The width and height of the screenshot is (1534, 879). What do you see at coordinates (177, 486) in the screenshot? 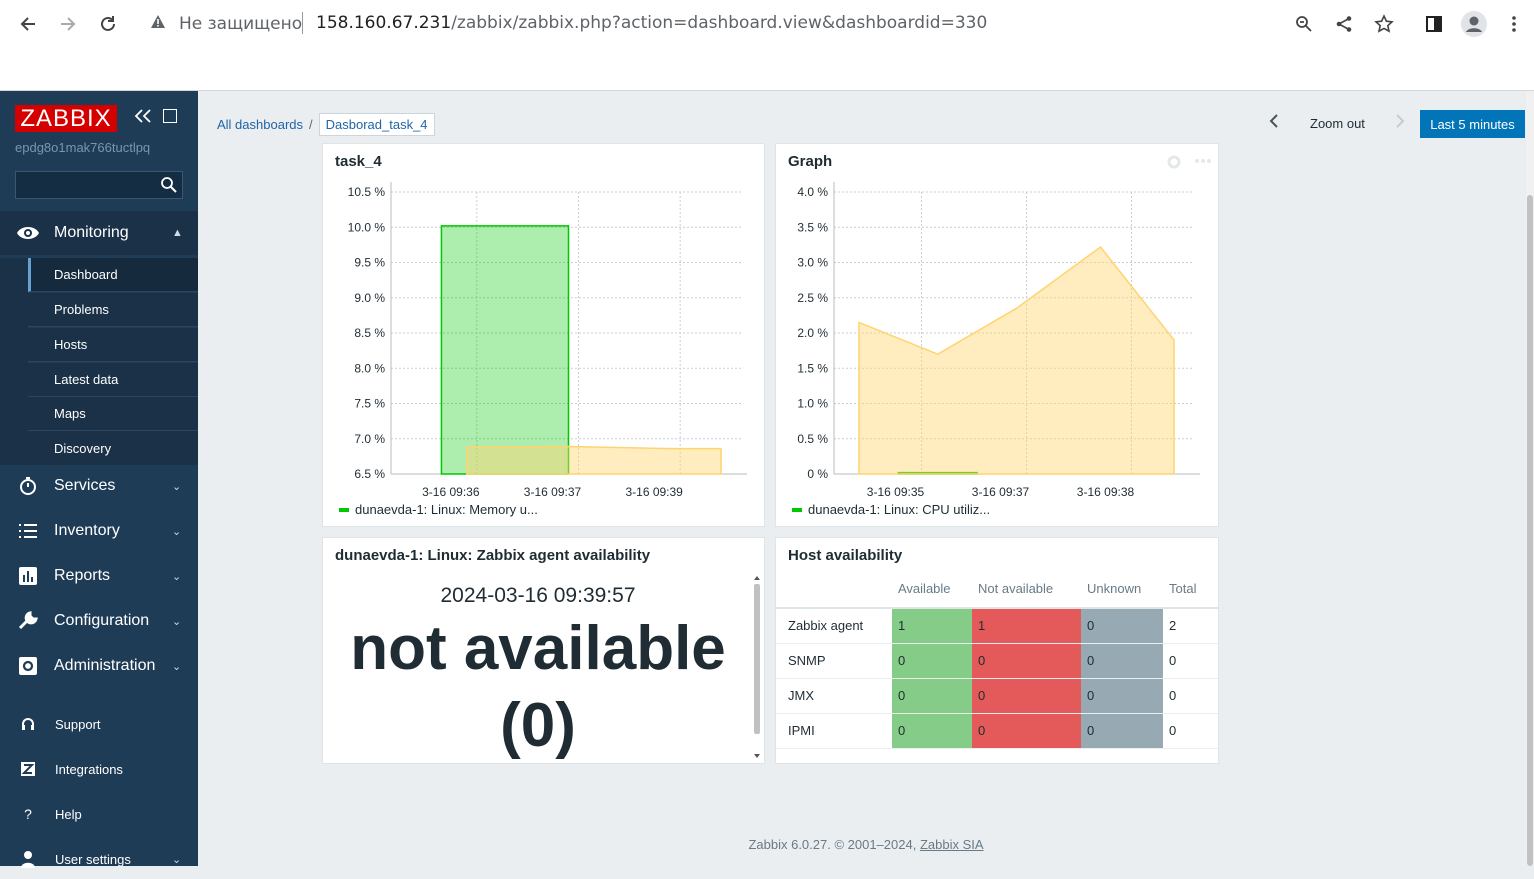
I see `chevron-down-icon: ⌄` at bounding box center [177, 486].